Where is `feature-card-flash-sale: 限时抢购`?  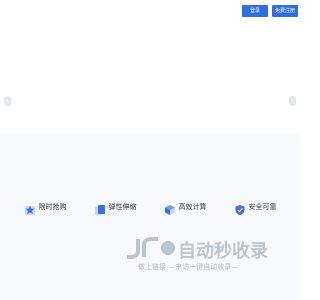 feature-card-flash-sale: 限时抢购 is located at coordinates (45, 207).